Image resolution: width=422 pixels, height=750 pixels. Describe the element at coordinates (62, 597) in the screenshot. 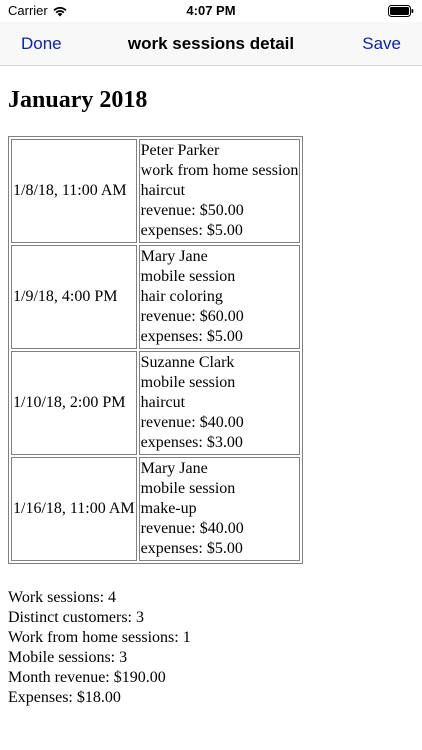

I see `summary-work-sessions: Work sessions: 4` at that location.